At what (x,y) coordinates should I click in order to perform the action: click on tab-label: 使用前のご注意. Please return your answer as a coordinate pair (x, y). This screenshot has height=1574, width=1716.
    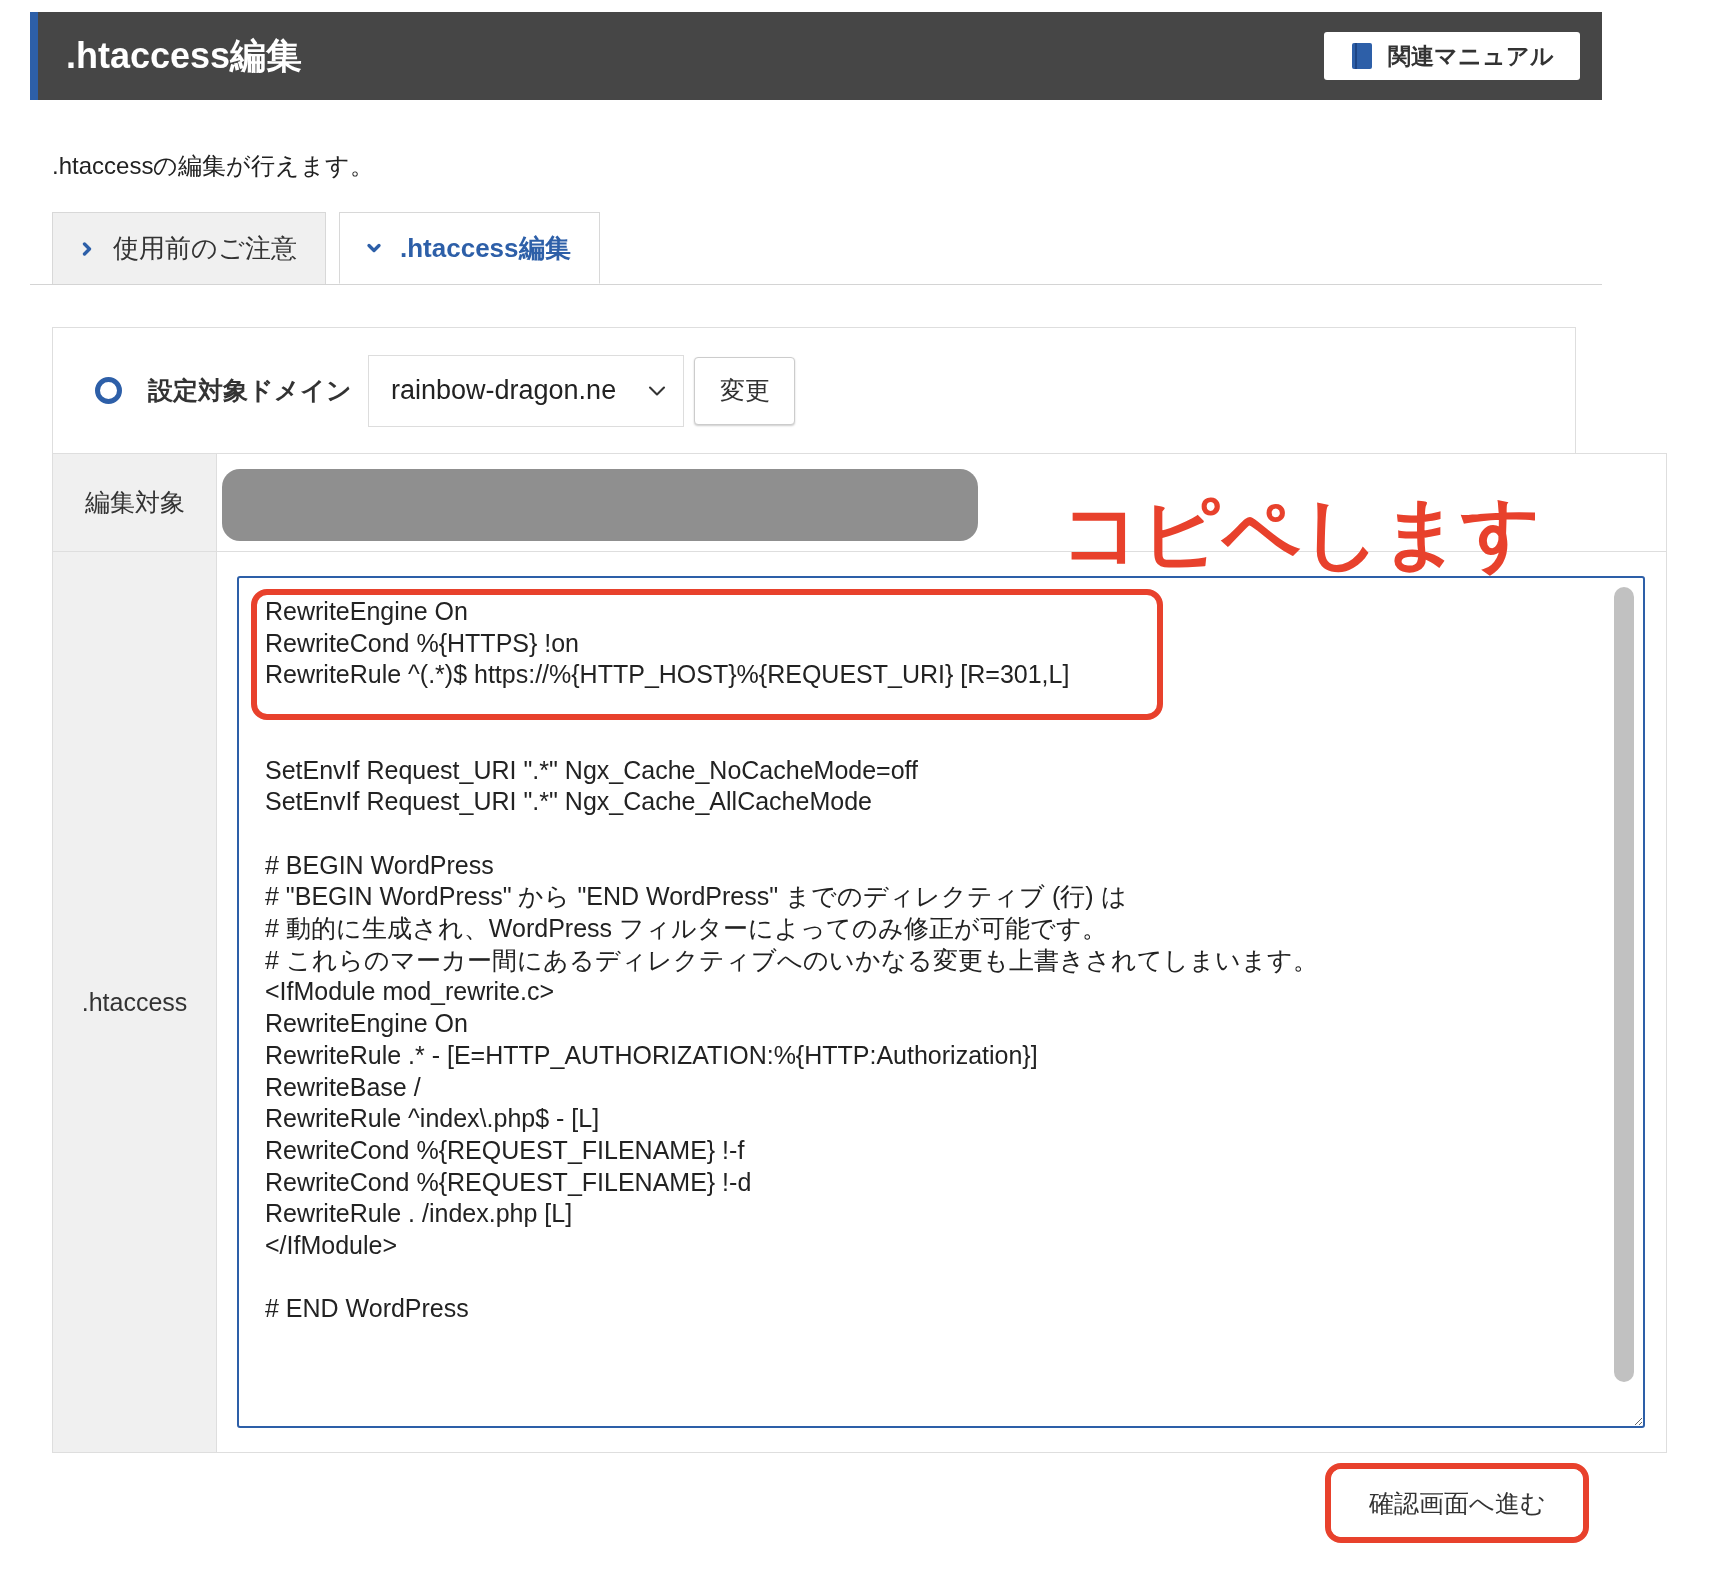
    Looking at the image, I should click on (205, 248).